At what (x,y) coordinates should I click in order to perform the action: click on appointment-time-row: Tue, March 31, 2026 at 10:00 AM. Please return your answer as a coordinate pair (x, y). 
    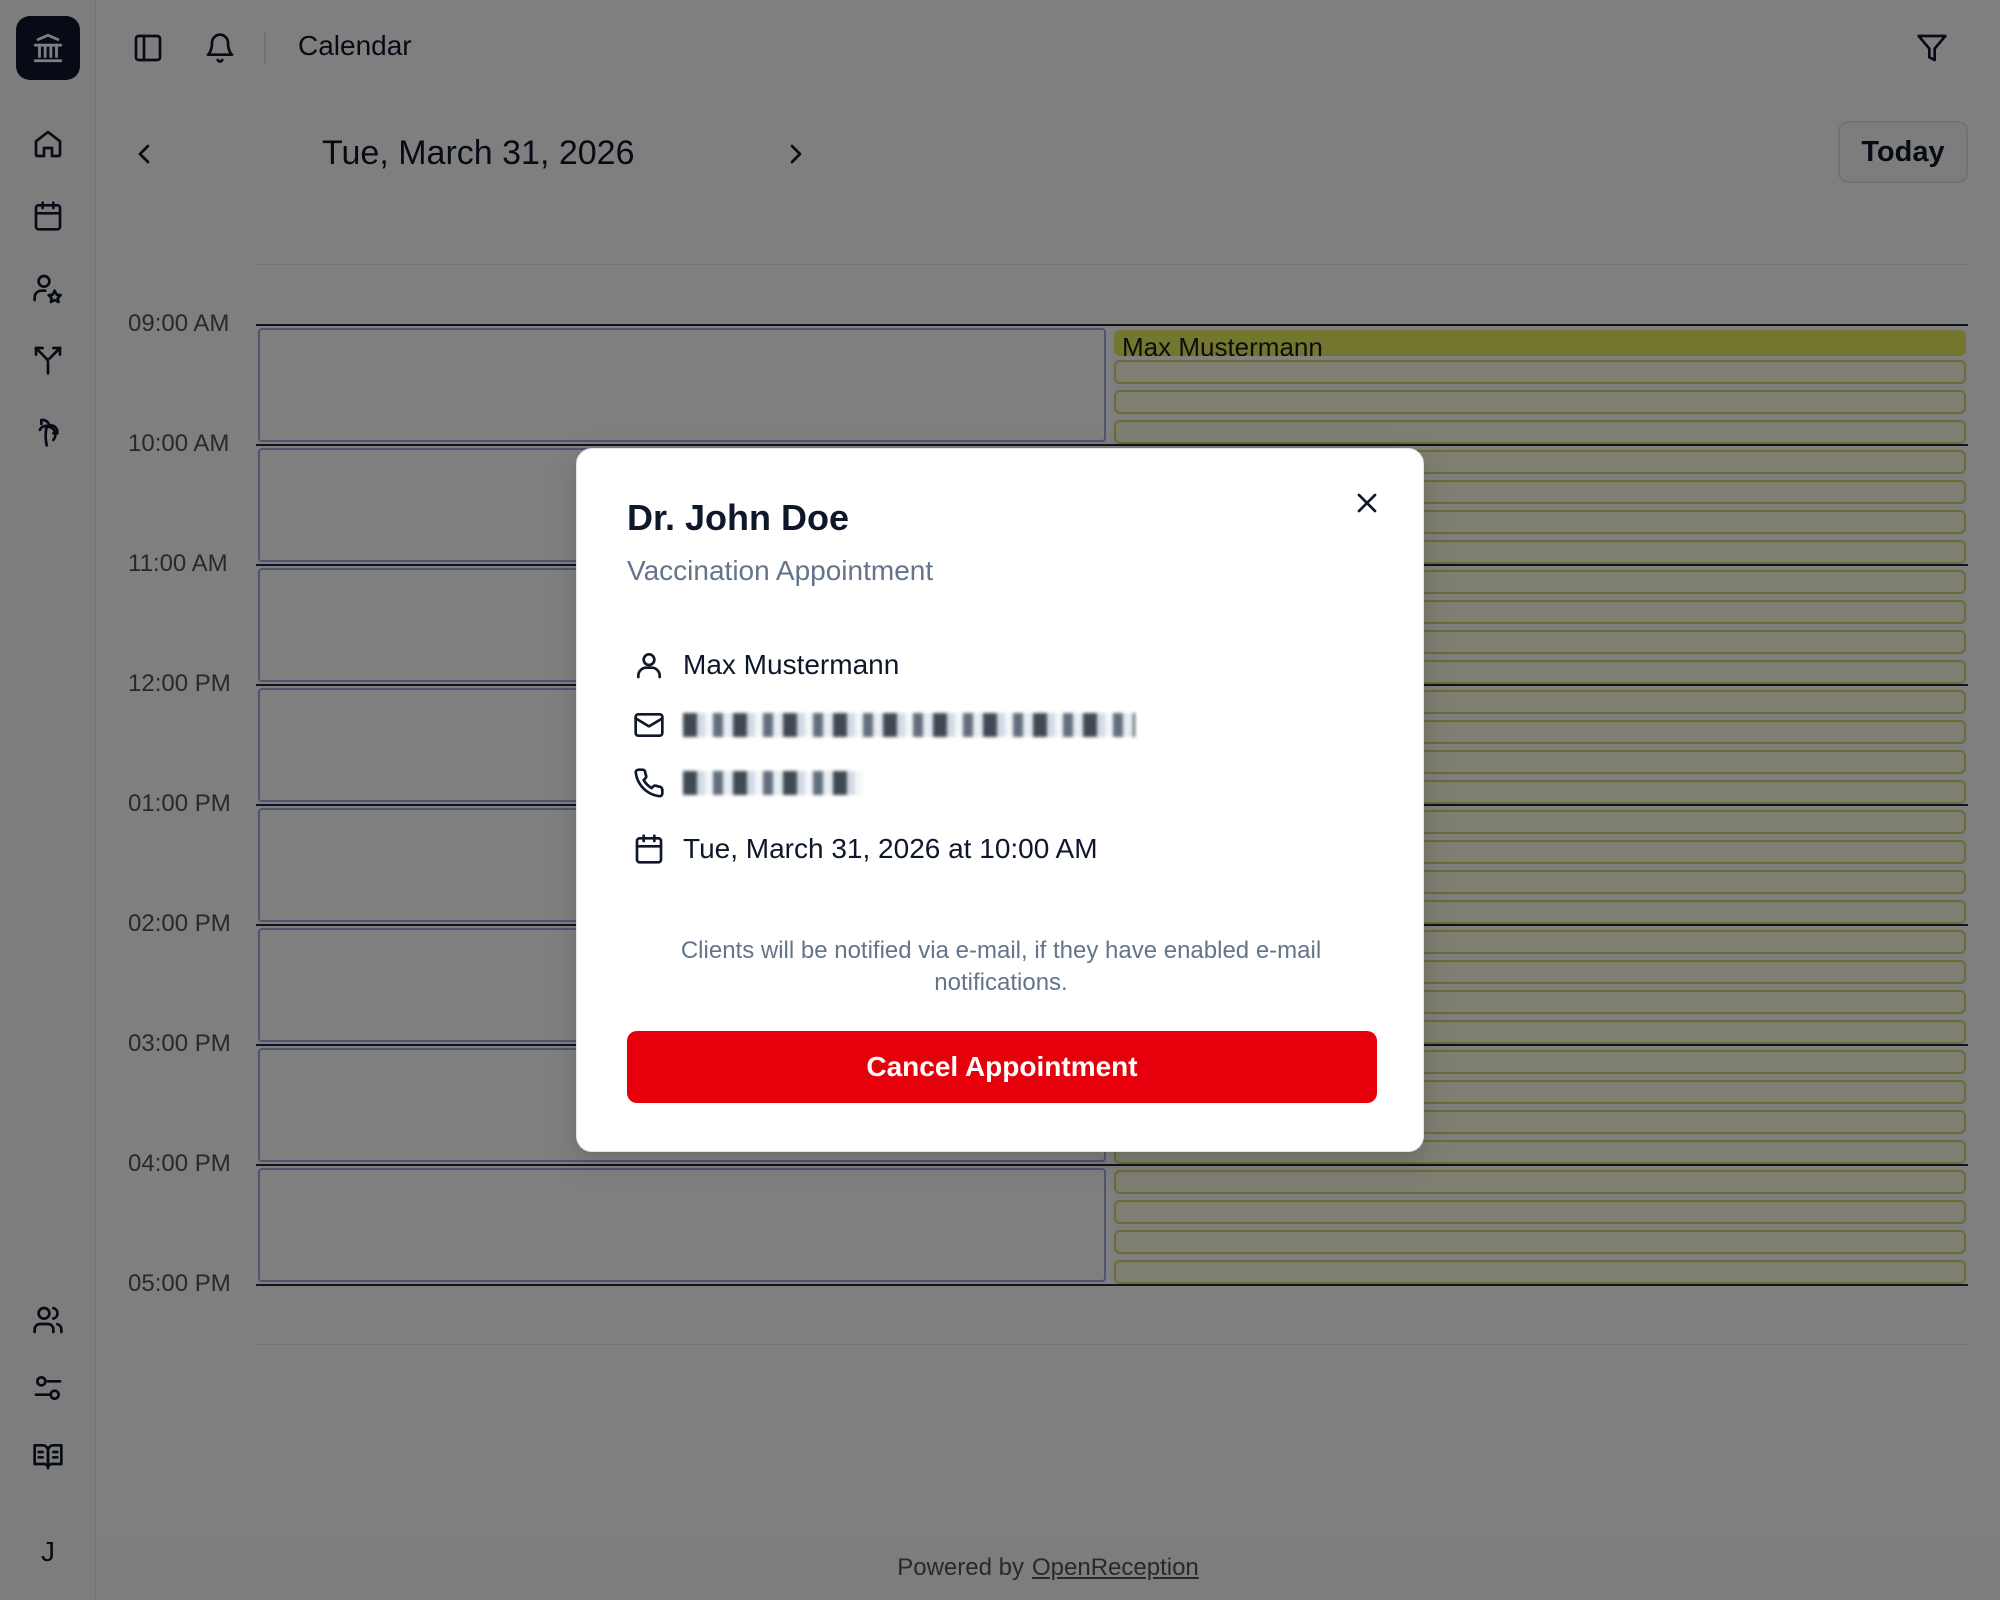
    Looking at the image, I should click on (1009, 849).